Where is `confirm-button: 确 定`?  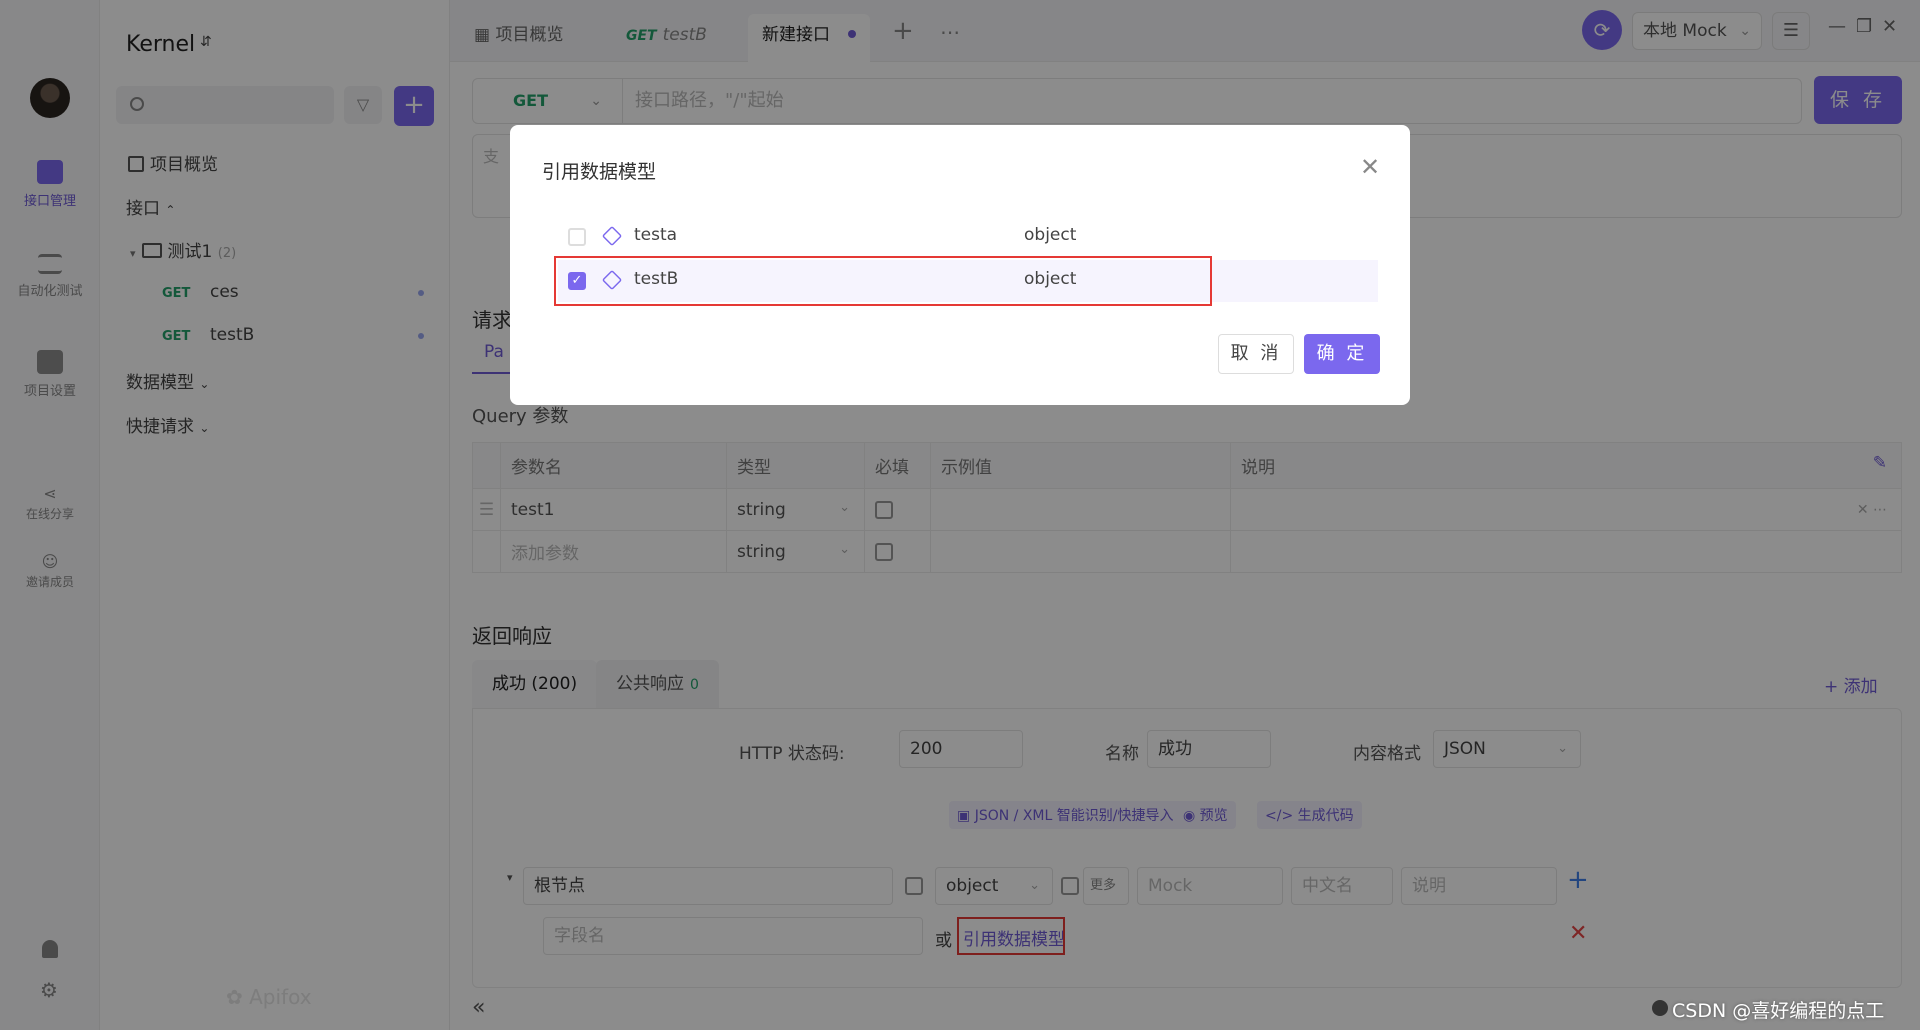 confirm-button: 确 定 is located at coordinates (1342, 354).